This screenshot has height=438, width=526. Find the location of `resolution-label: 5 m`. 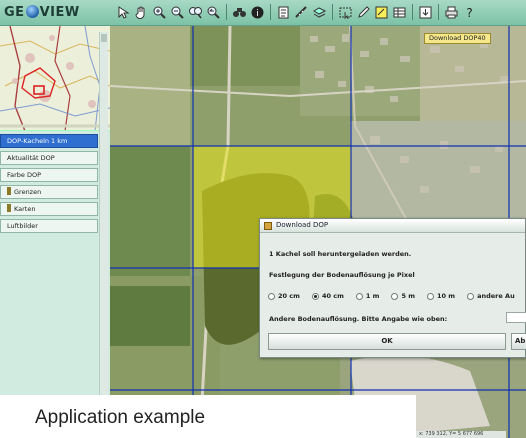

resolution-label: 5 m is located at coordinates (408, 296).